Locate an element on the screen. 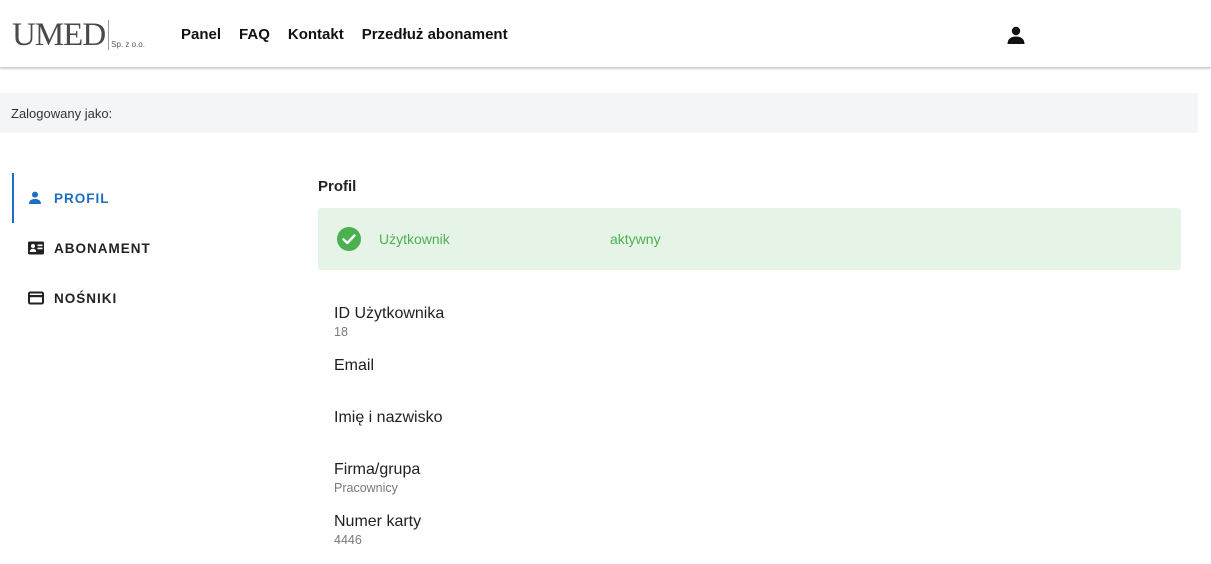 Image resolution: width=1211 pixels, height=564 pixels. nav-kontakt-link: Kontakt is located at coordinates (316, 34).